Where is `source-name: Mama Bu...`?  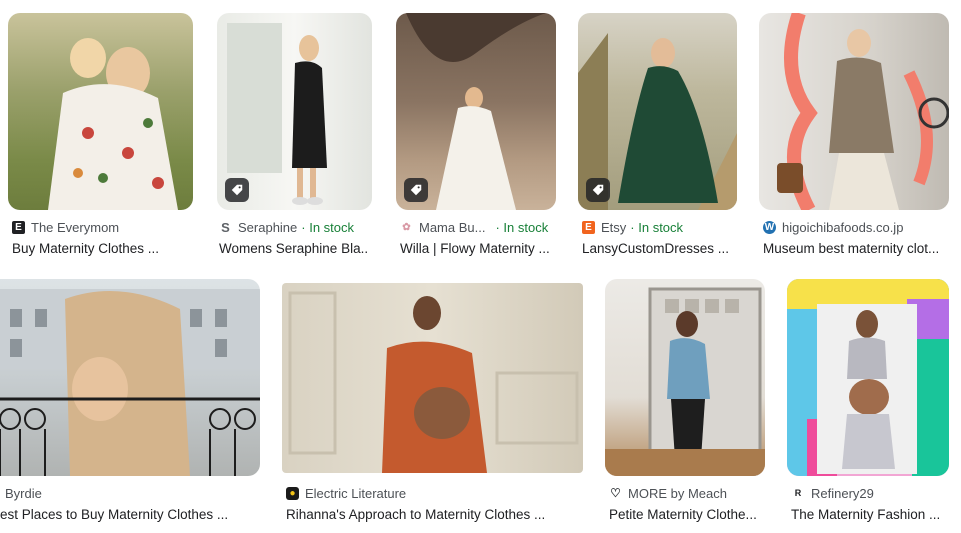 source-name: Mama Bu... is located at coordinates (452, 227).